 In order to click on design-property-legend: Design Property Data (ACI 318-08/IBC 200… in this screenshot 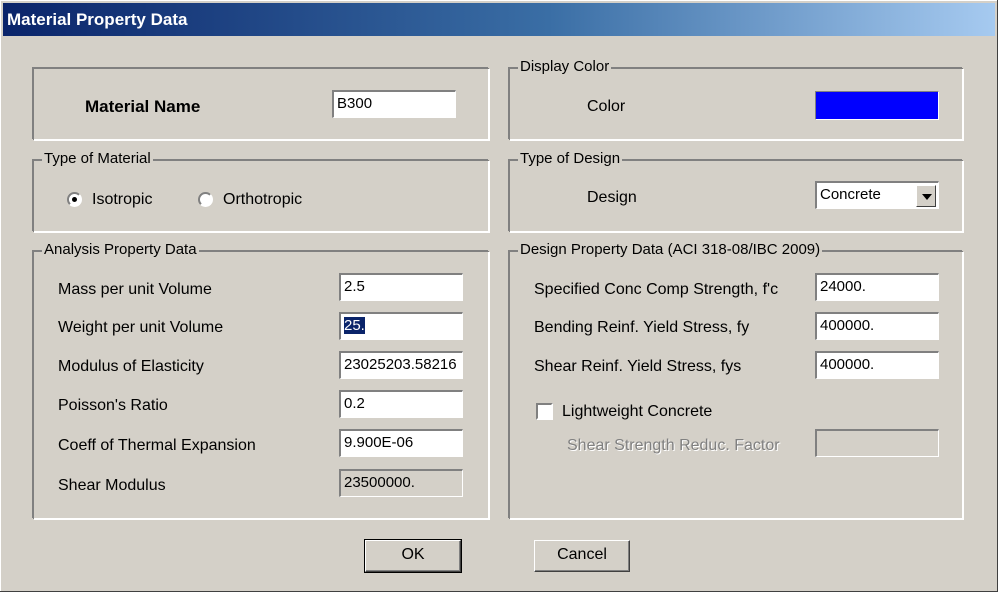, I will do `click(670, 249)`.